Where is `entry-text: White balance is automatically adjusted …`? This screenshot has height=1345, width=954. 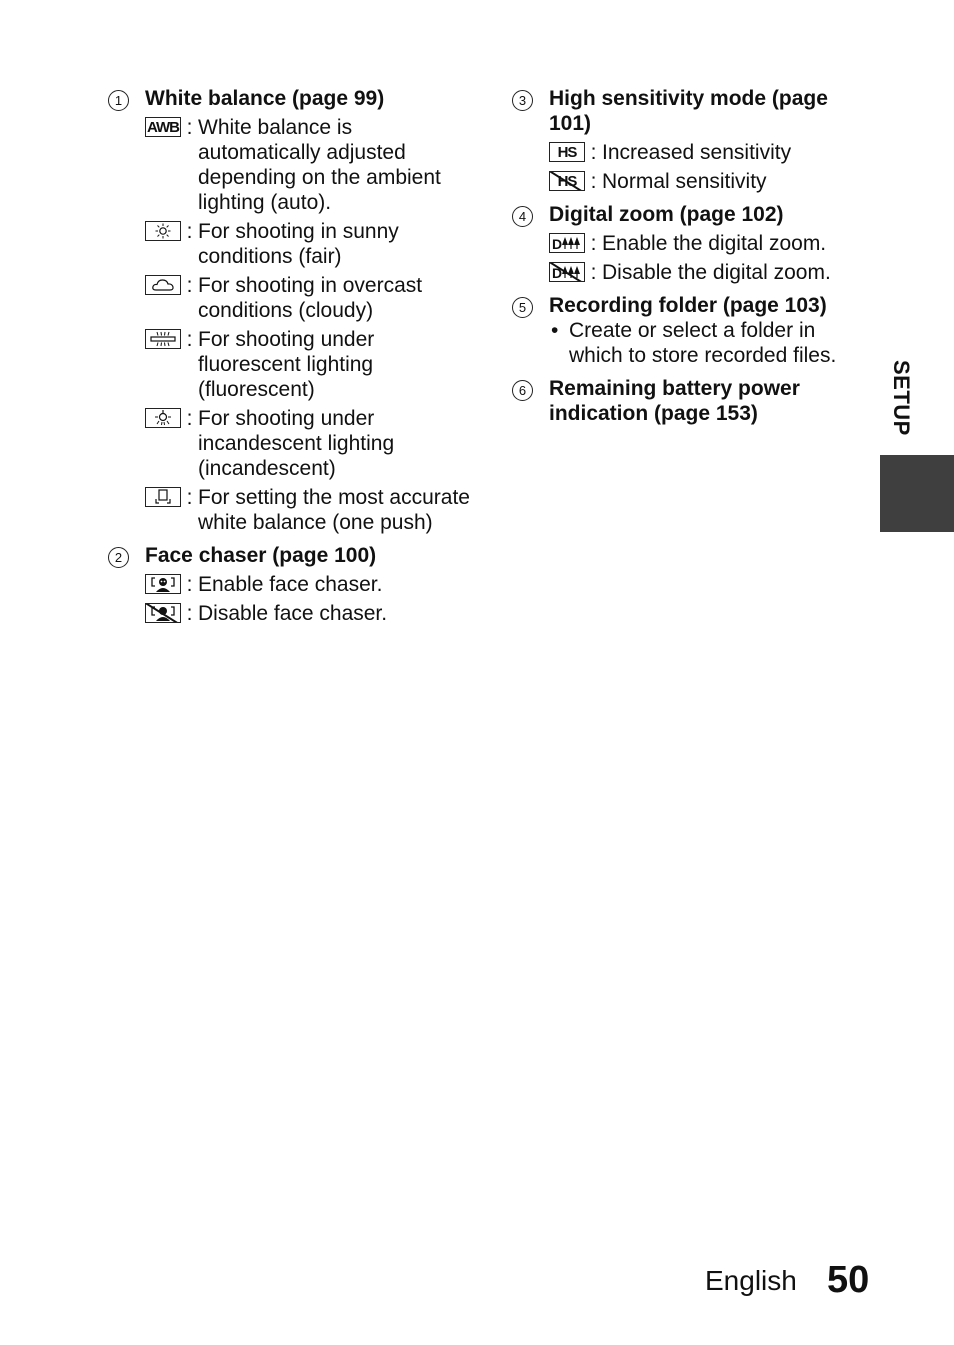 entry-text: White balance is automatically adjusted … is located at coordinates (319, 165).